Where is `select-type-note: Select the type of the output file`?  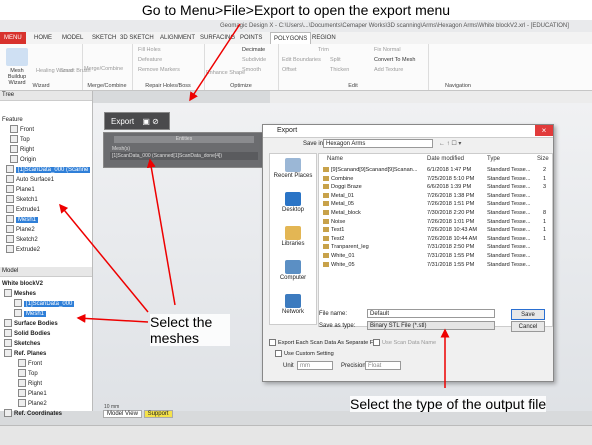 select-type-note: Select the type of the output file is located at coordinates (448, 404).